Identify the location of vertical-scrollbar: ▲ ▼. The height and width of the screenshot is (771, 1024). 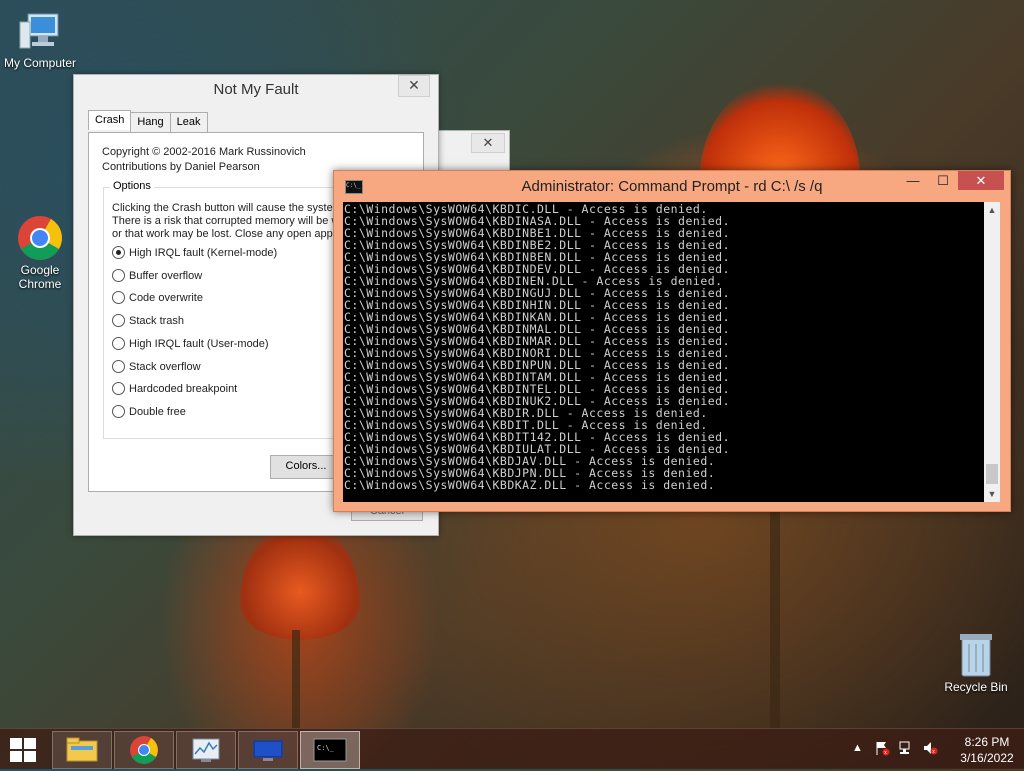
(992, 352).